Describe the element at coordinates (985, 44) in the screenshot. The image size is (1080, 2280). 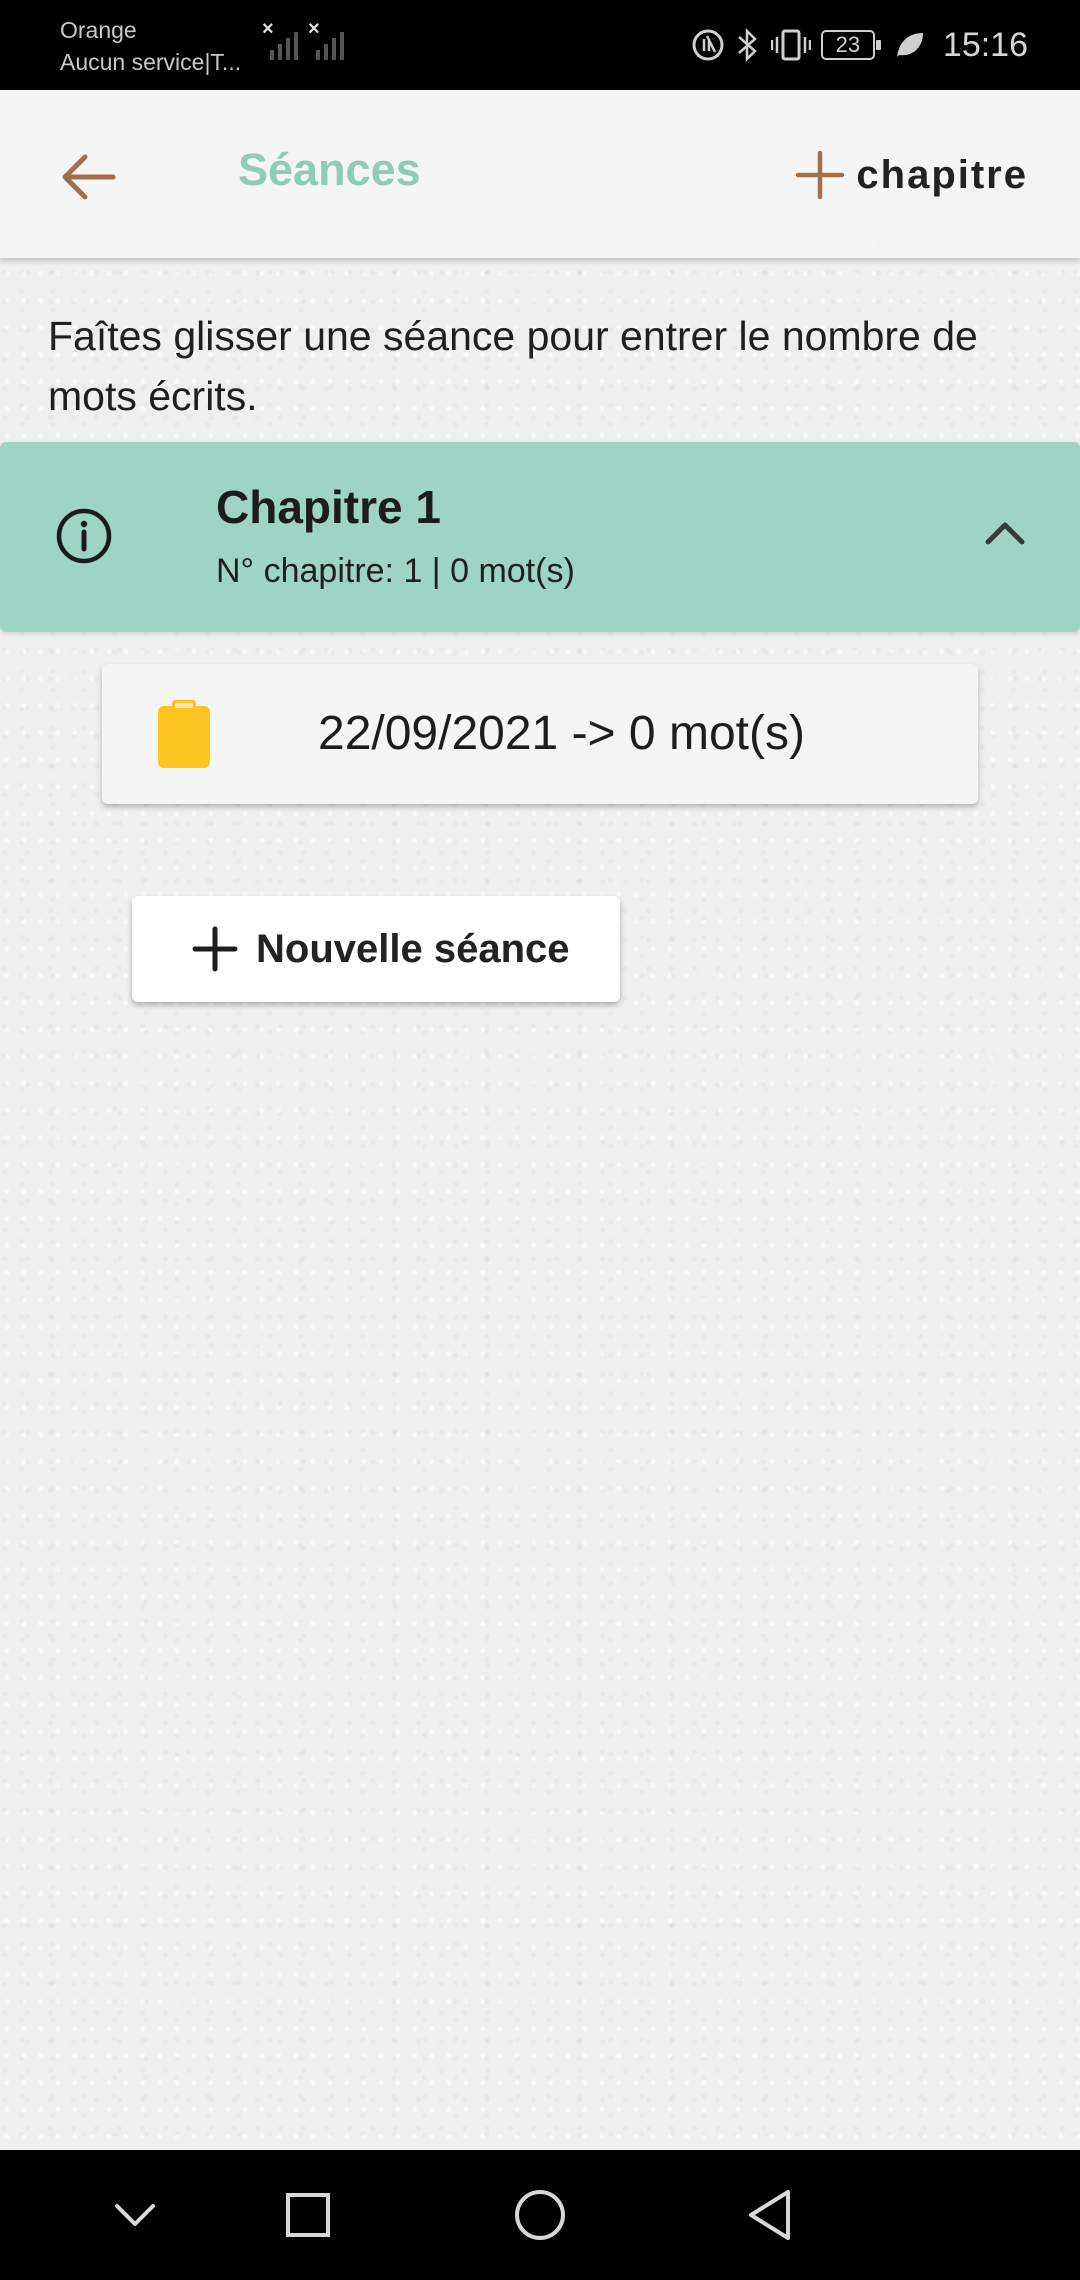
I see `clock: 15:16` at that location.